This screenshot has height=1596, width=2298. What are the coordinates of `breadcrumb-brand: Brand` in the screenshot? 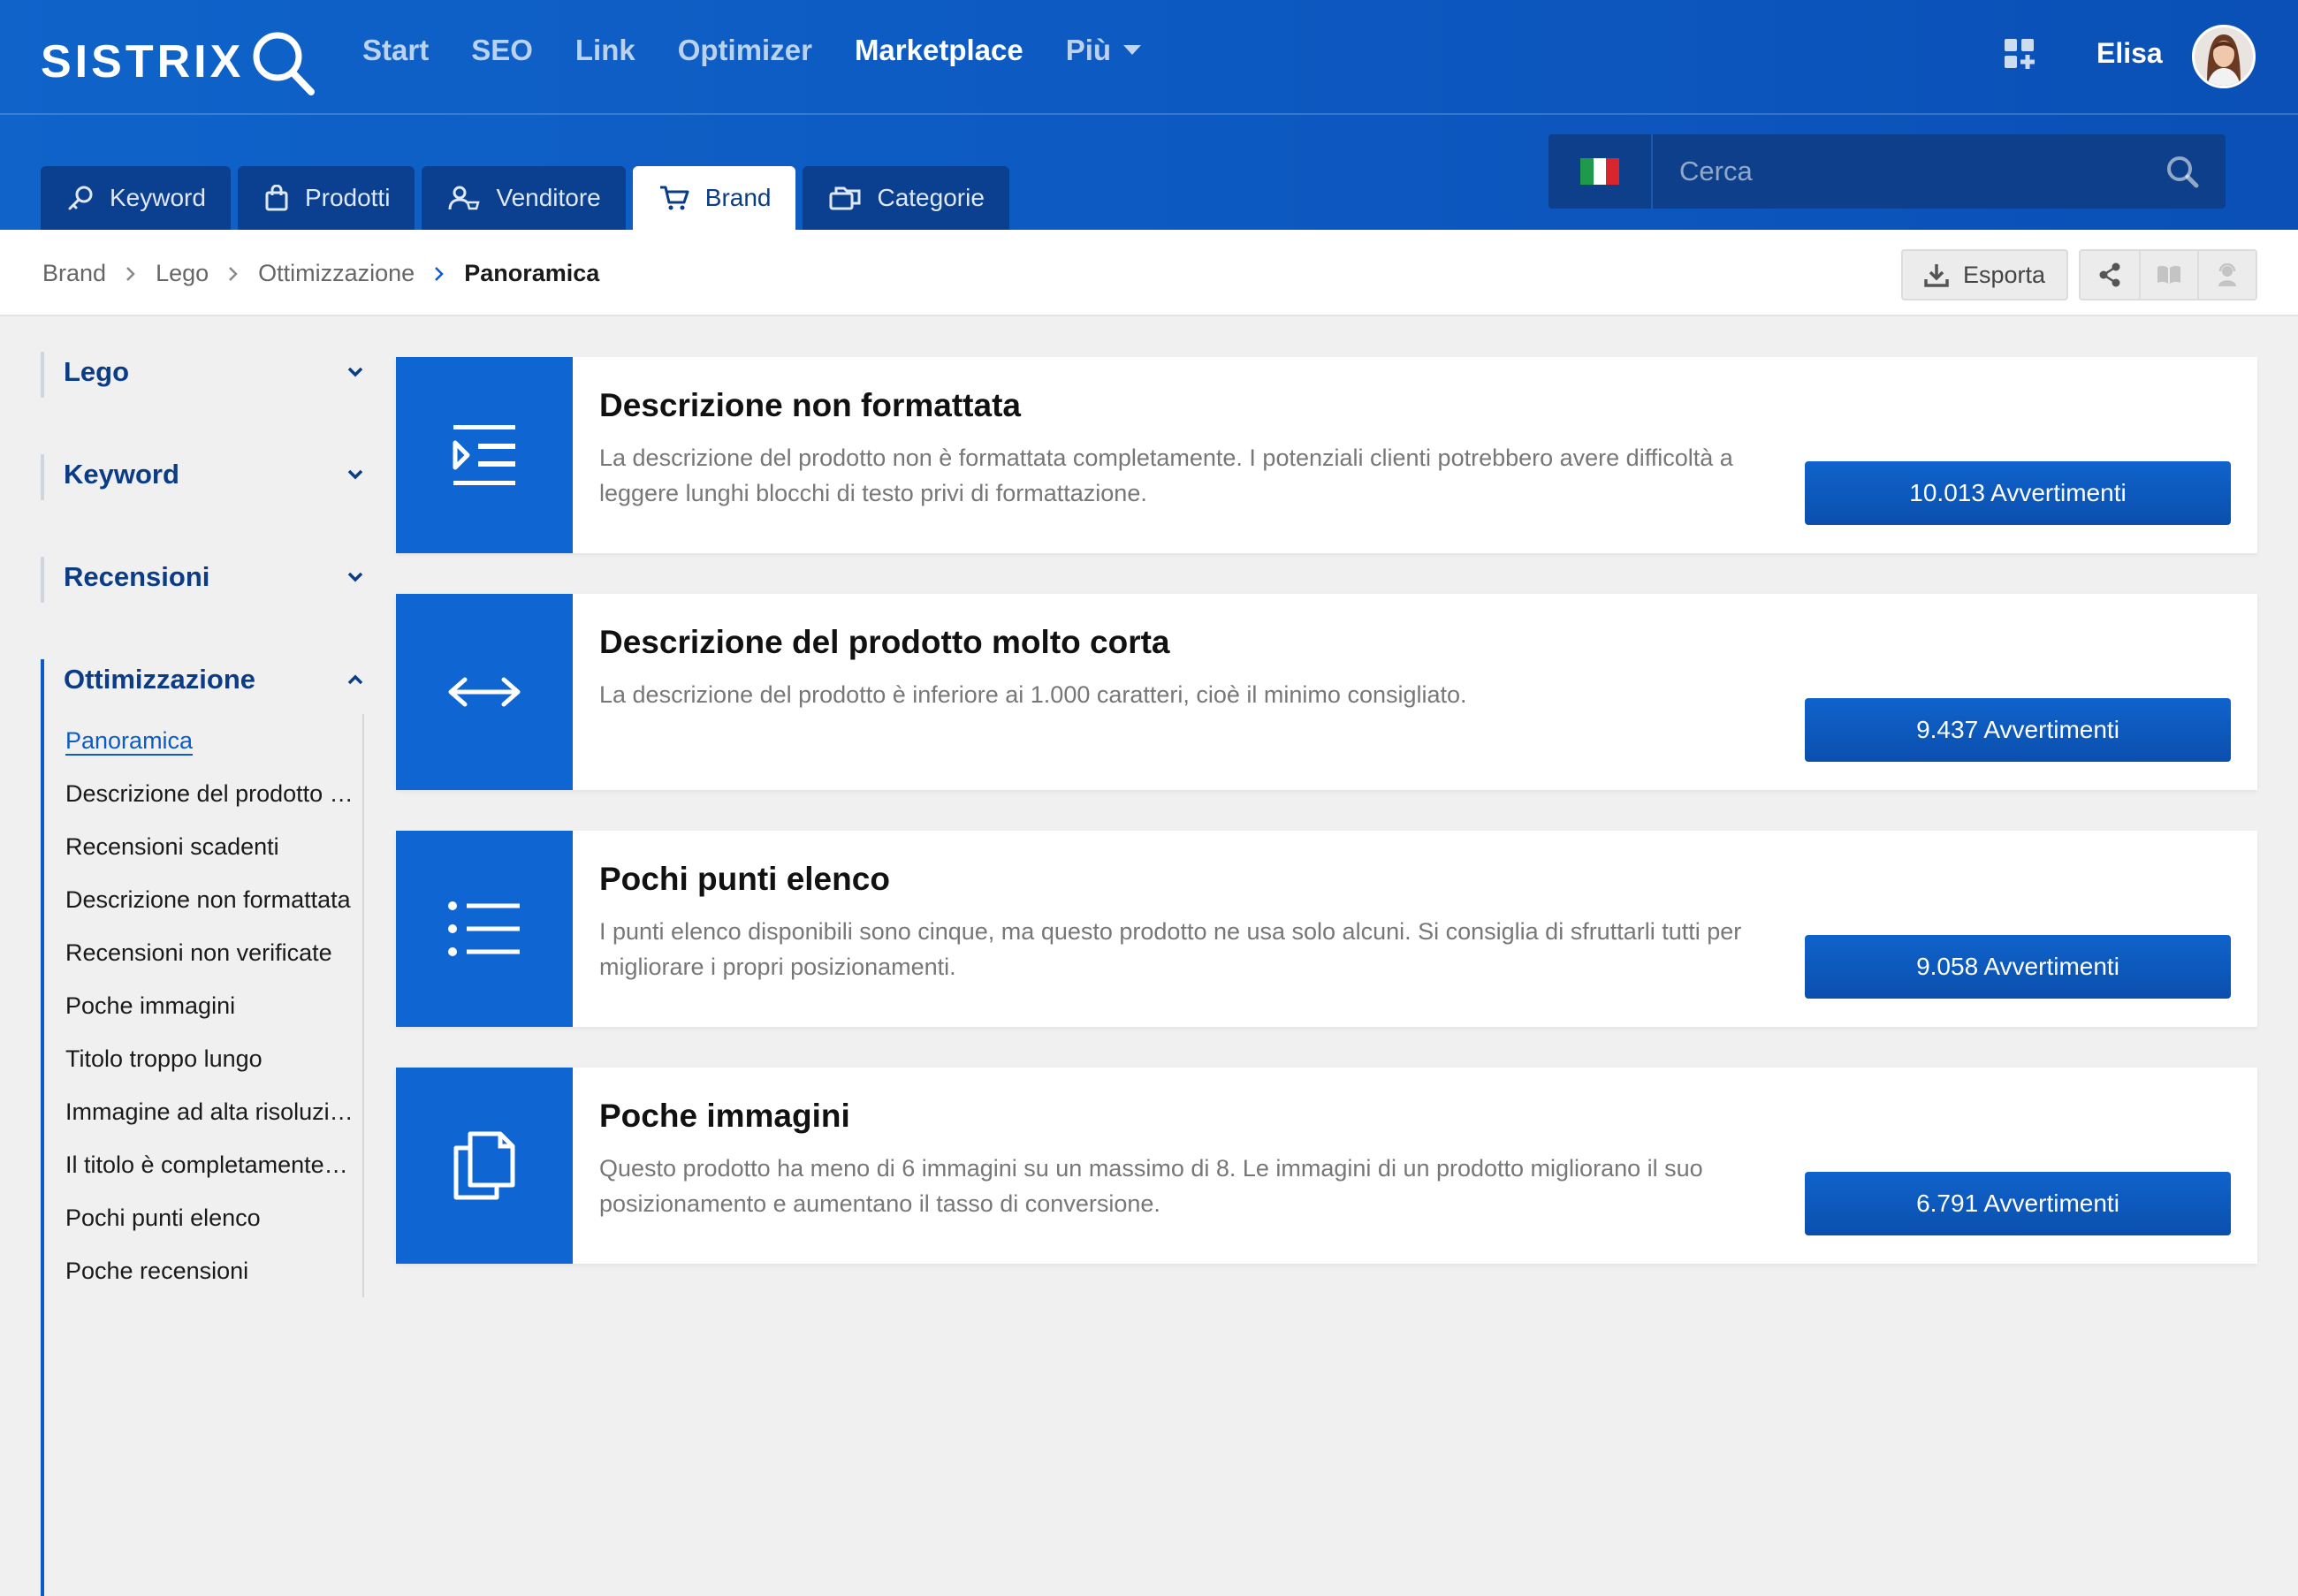 It's located at (74, 273).